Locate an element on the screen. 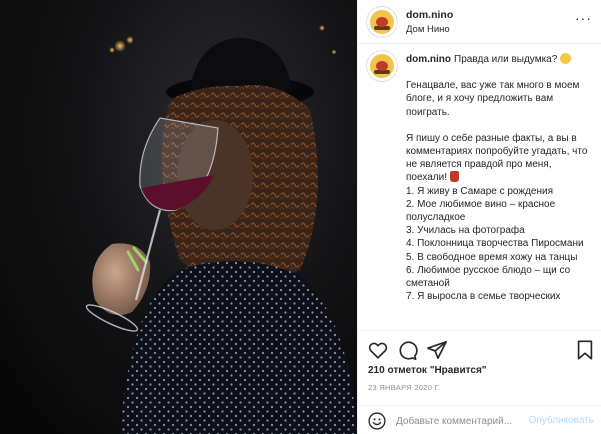  comment-input is located at coordinates (460, 421).